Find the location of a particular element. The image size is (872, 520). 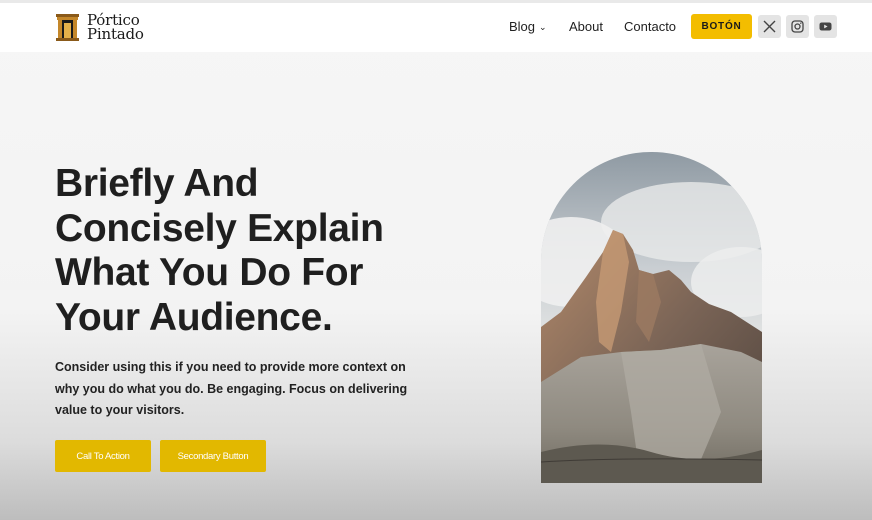

youtube-social-button is located at coordinates (825, 26).